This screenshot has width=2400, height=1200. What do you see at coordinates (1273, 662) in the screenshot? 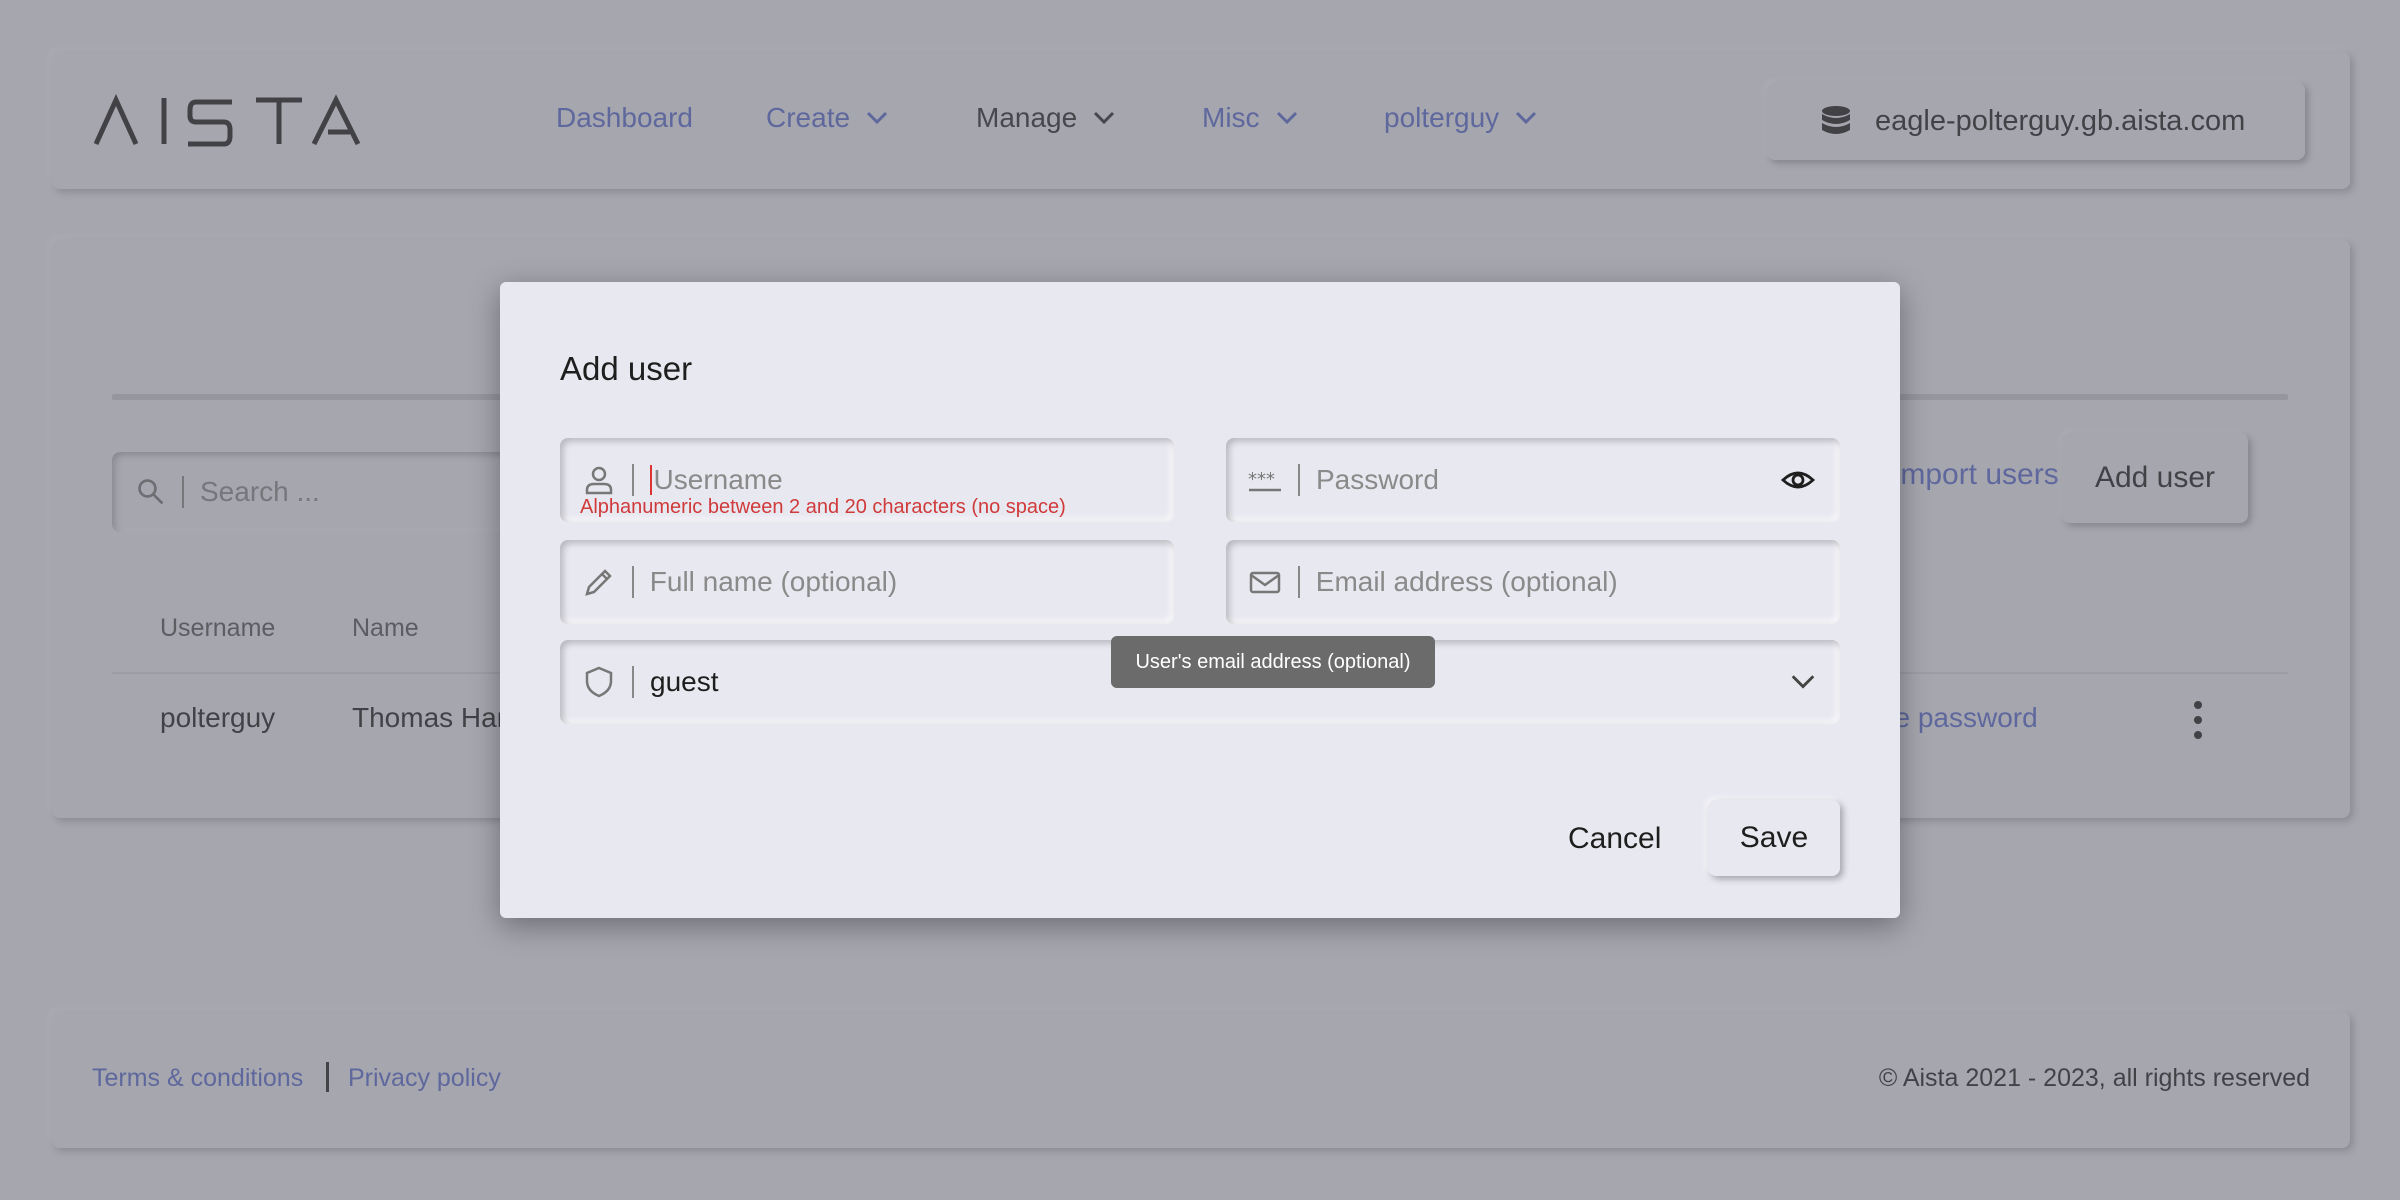
I see `email-tooltip: User's email address (optional)` at bounding box center [1273, 662].